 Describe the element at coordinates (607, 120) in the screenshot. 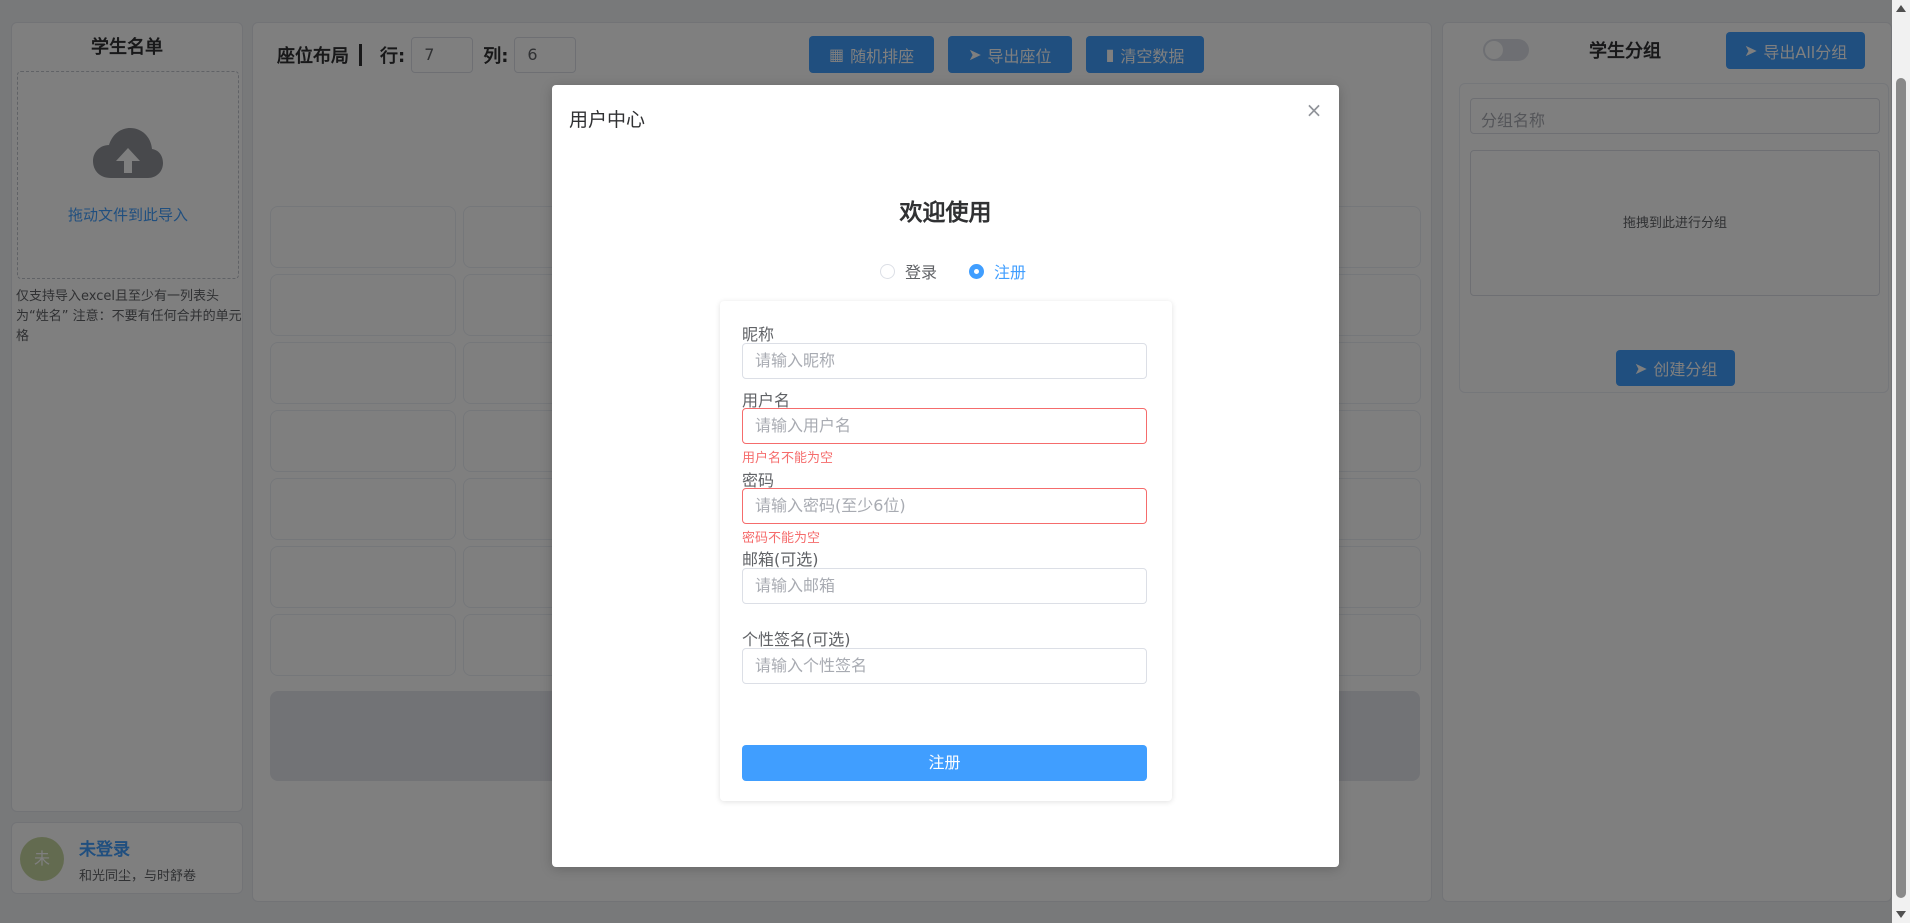

I see `dialog-title: 用户中心` at that location.